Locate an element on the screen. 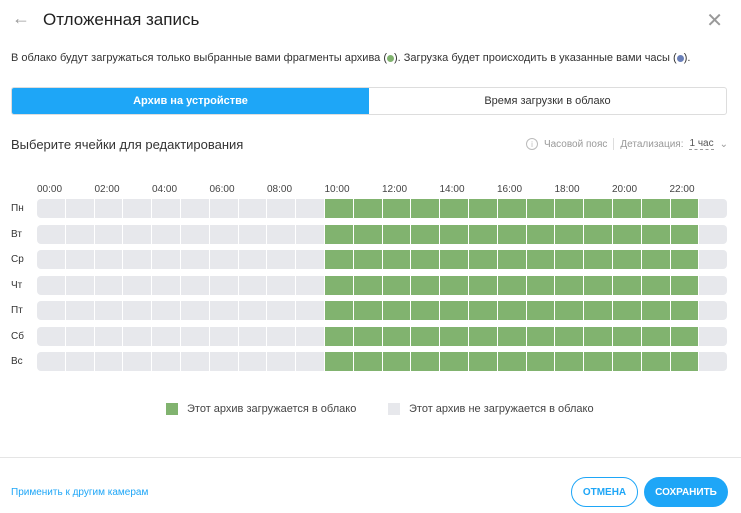 The image size is (741, 513). apply-to-other-cameras-link: Применить к другим камерам is located at coordinates (79, 492).